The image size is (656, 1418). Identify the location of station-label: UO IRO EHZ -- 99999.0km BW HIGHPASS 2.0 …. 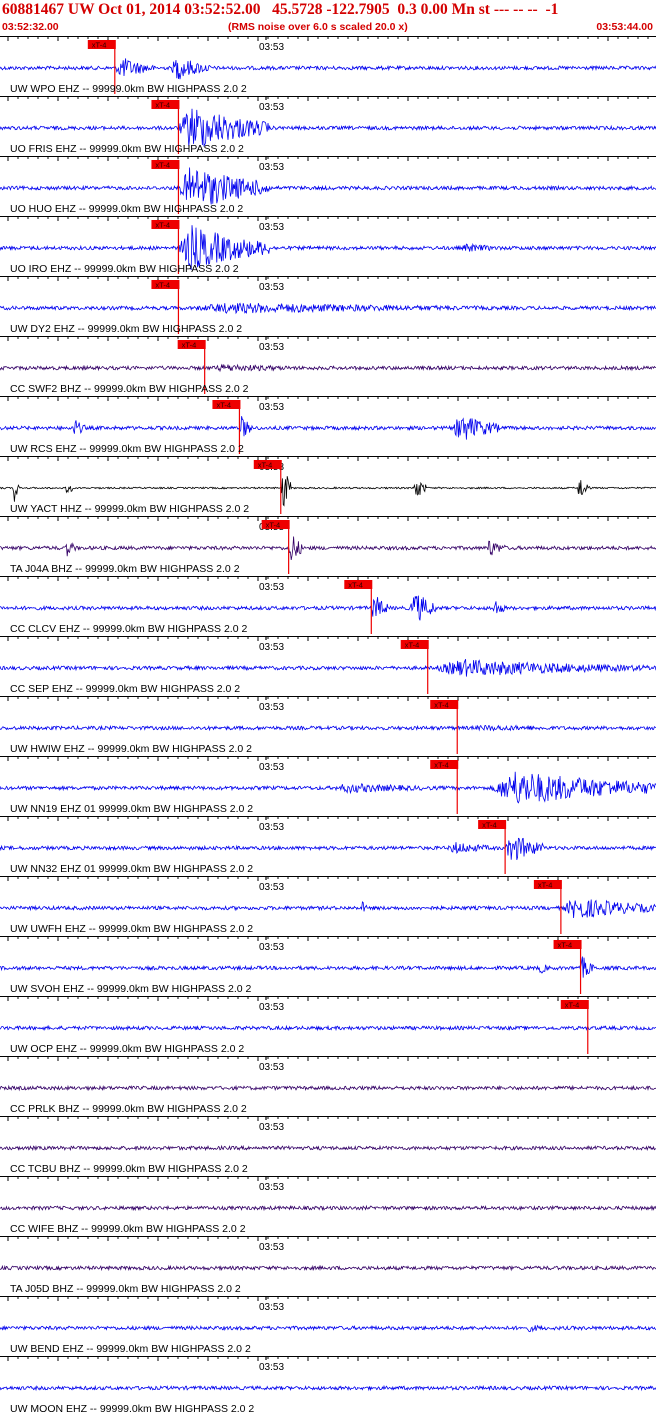
(124, 269).